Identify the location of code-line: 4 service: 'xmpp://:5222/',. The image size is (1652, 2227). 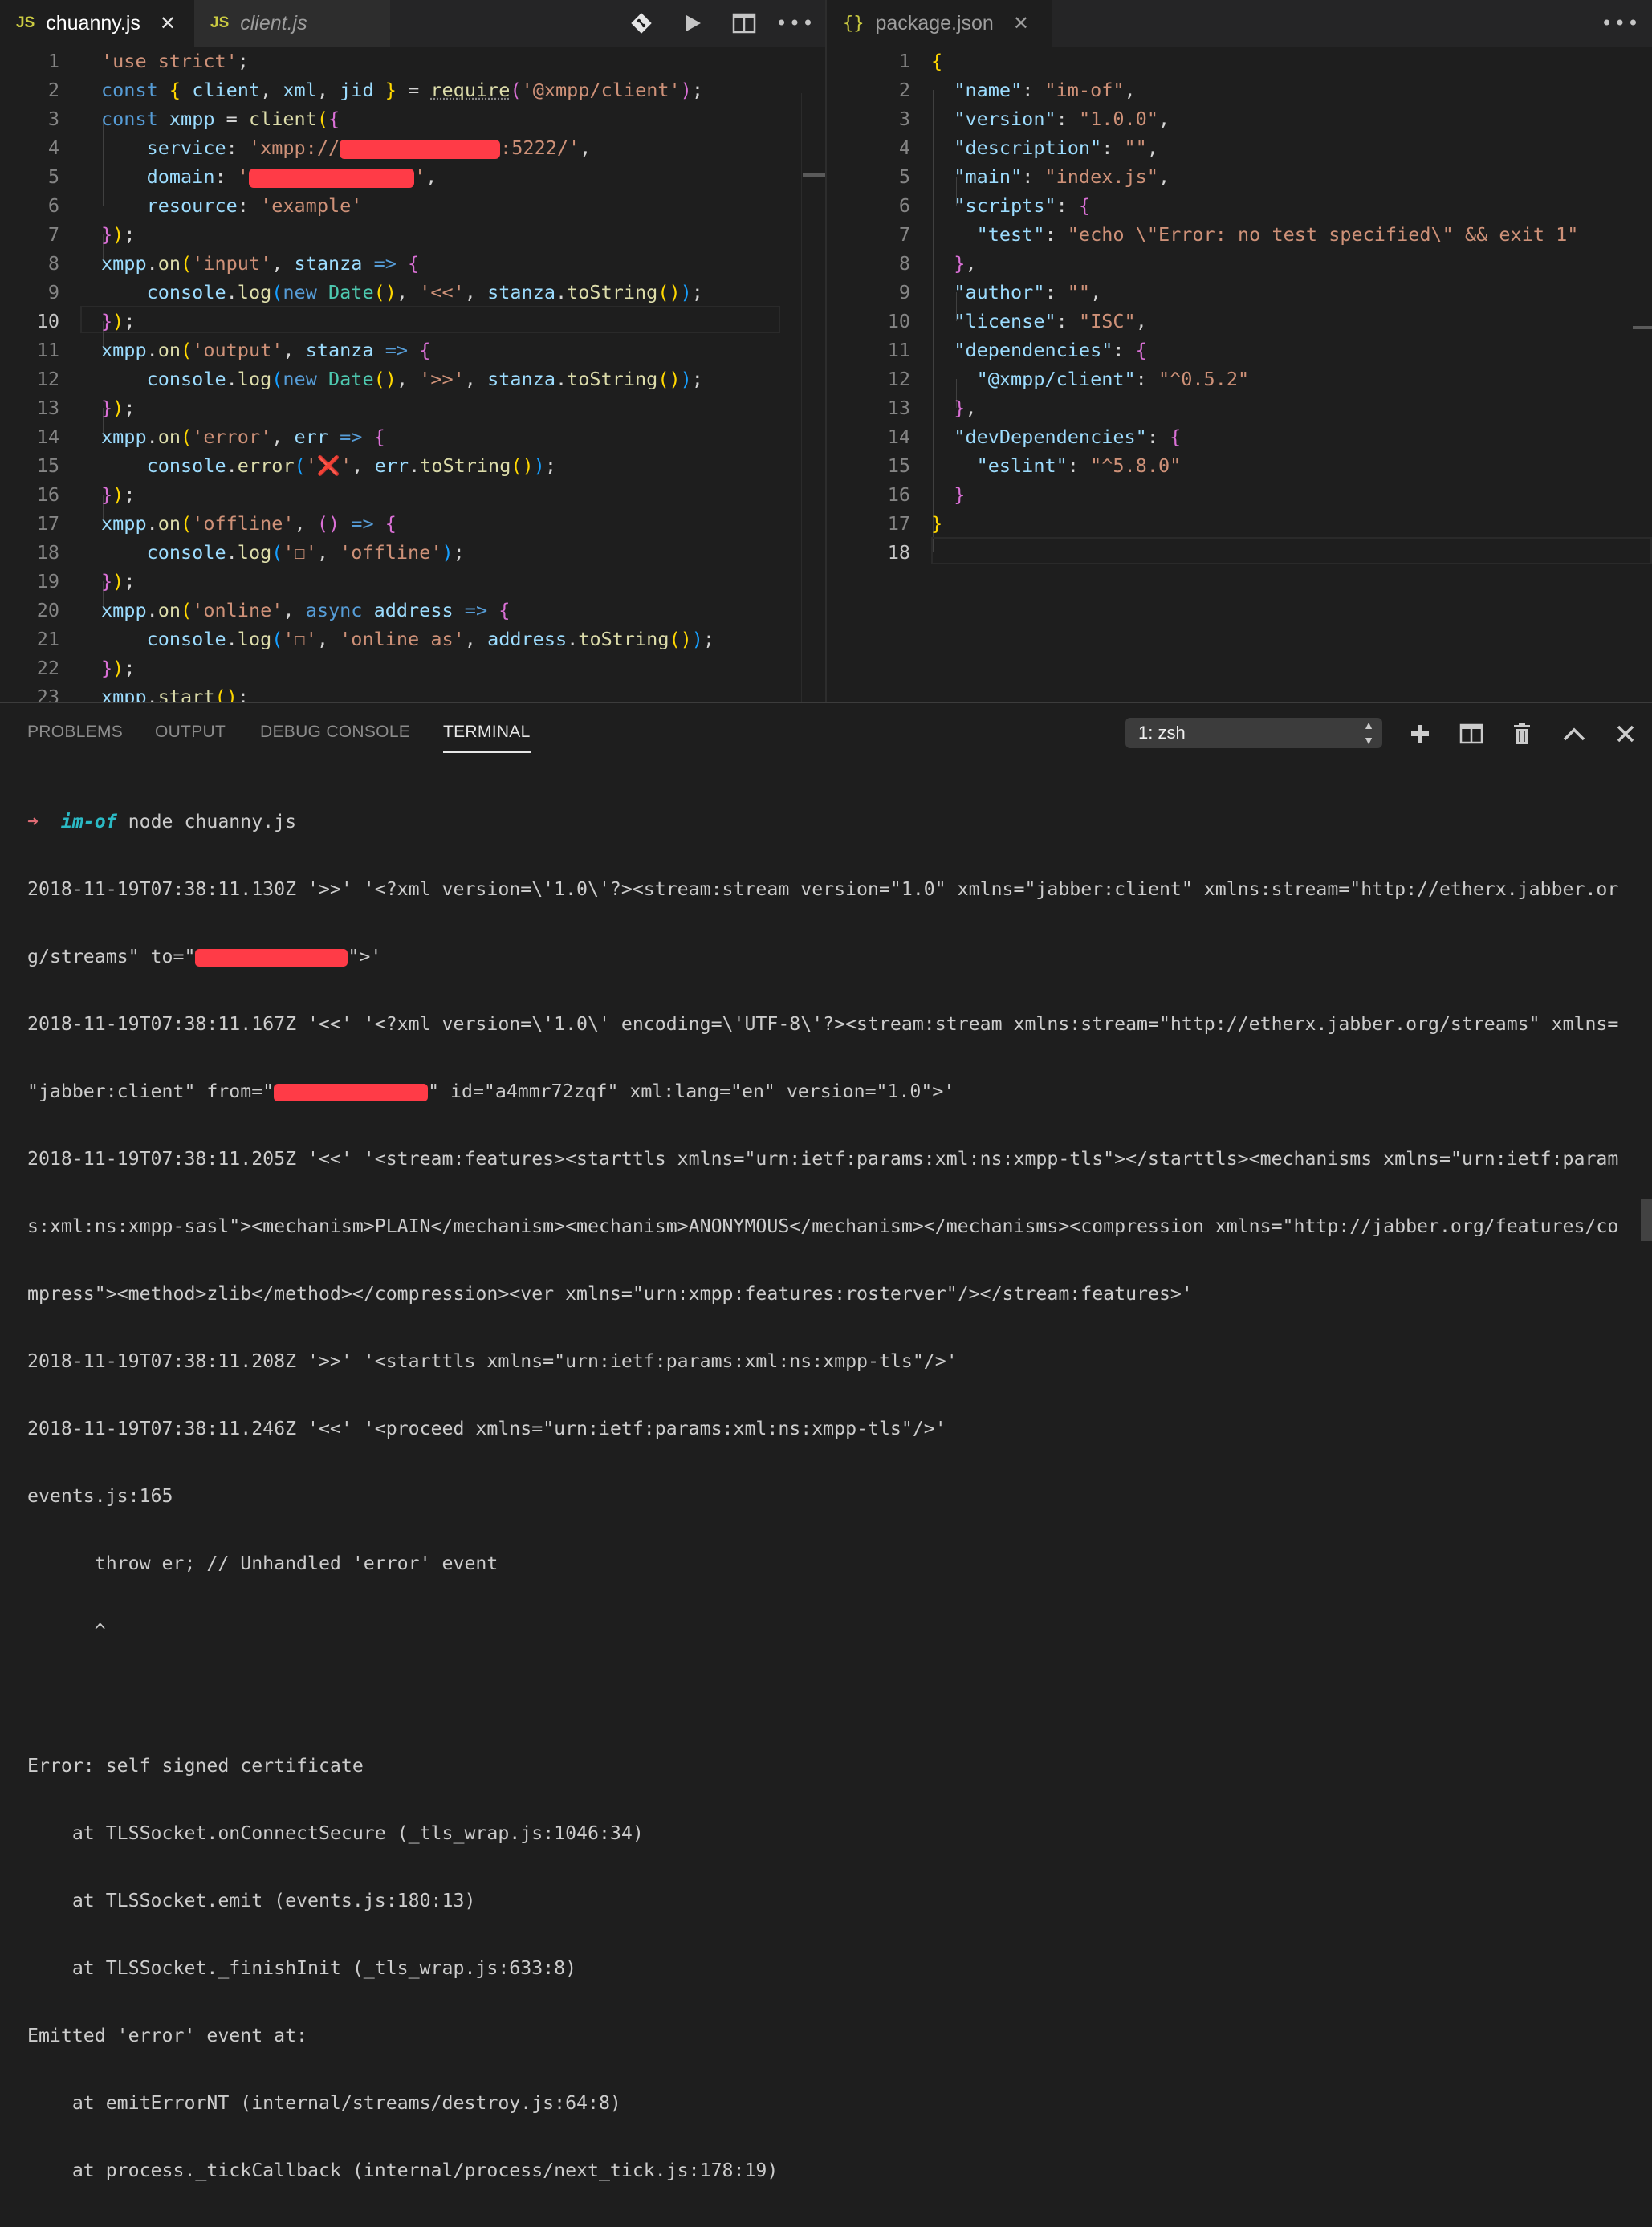
(412, 147).